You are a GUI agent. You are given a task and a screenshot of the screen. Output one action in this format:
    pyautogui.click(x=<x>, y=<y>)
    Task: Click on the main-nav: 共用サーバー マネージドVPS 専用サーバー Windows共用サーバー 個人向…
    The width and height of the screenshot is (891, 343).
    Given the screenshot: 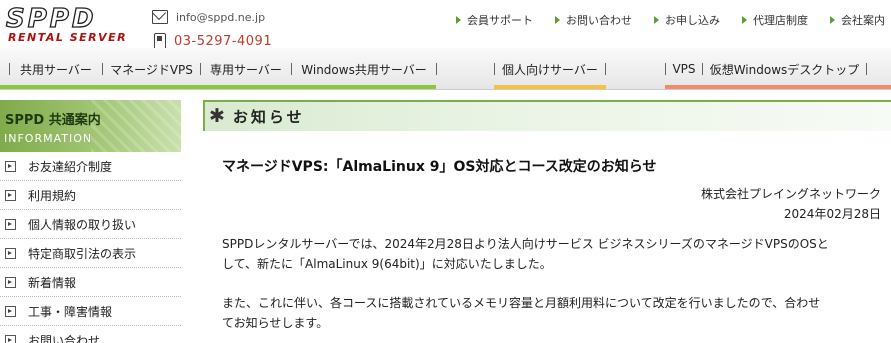 What is the action you would take?
    pyautogui.click(x=445, y=69)
    